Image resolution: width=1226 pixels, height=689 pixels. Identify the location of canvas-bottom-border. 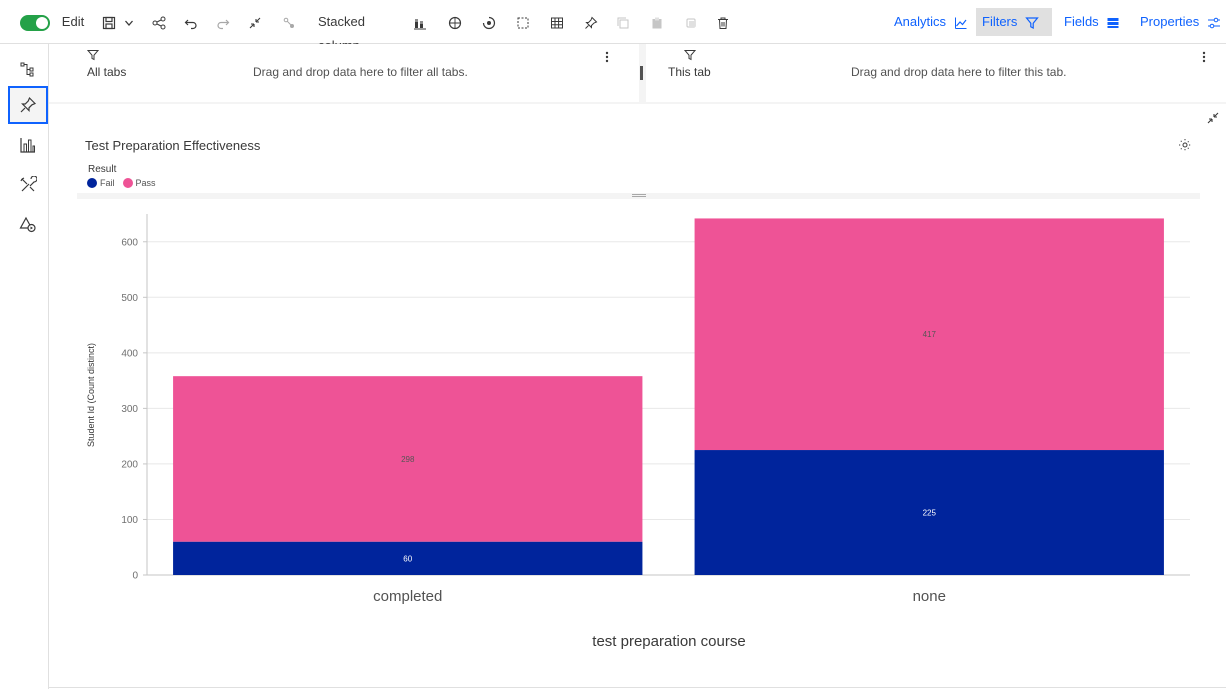
(637, 687).